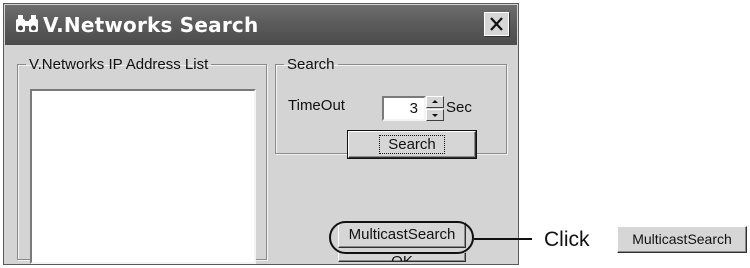 The width and height of the screenshot is (750, 268). Describe the element at coordinates (435, 102) in the screenshot. I see `spin-up-arrow-icon` at that location.